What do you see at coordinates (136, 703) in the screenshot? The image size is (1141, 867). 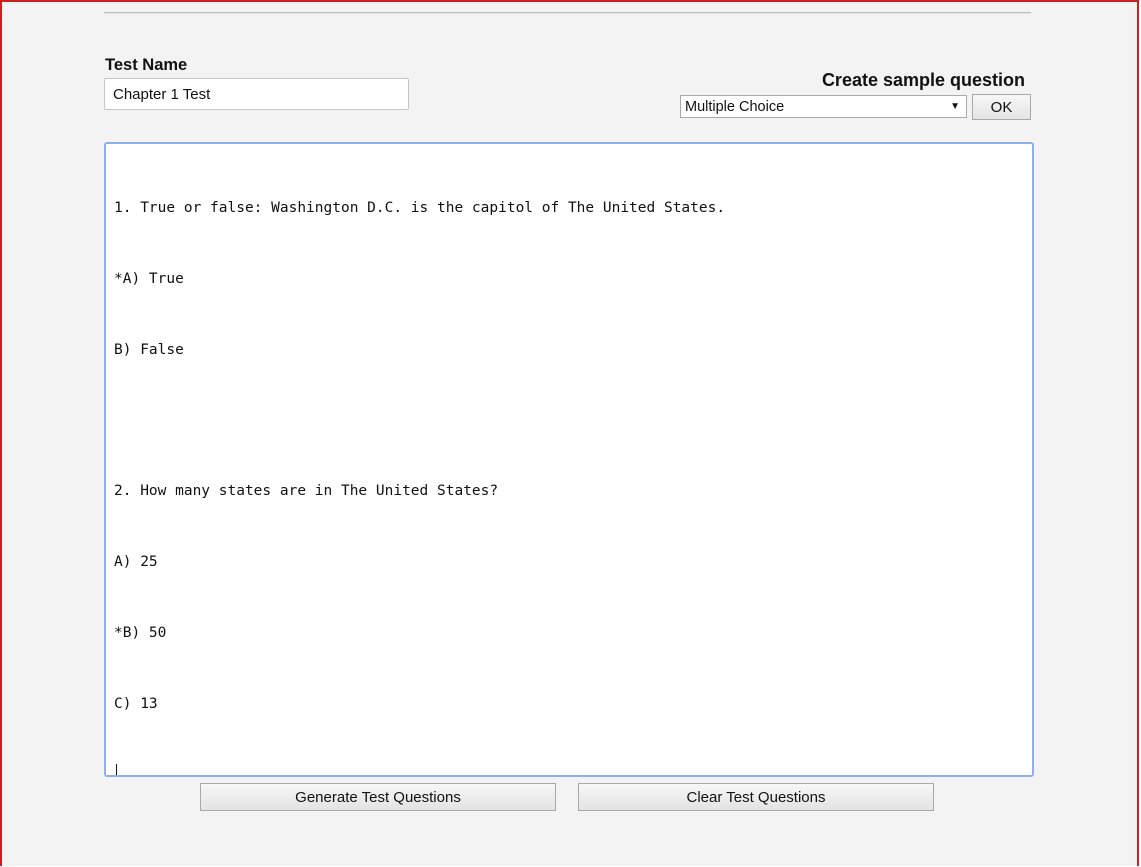 I see `editor-line: C) 13` at bounding box center [136, 703].